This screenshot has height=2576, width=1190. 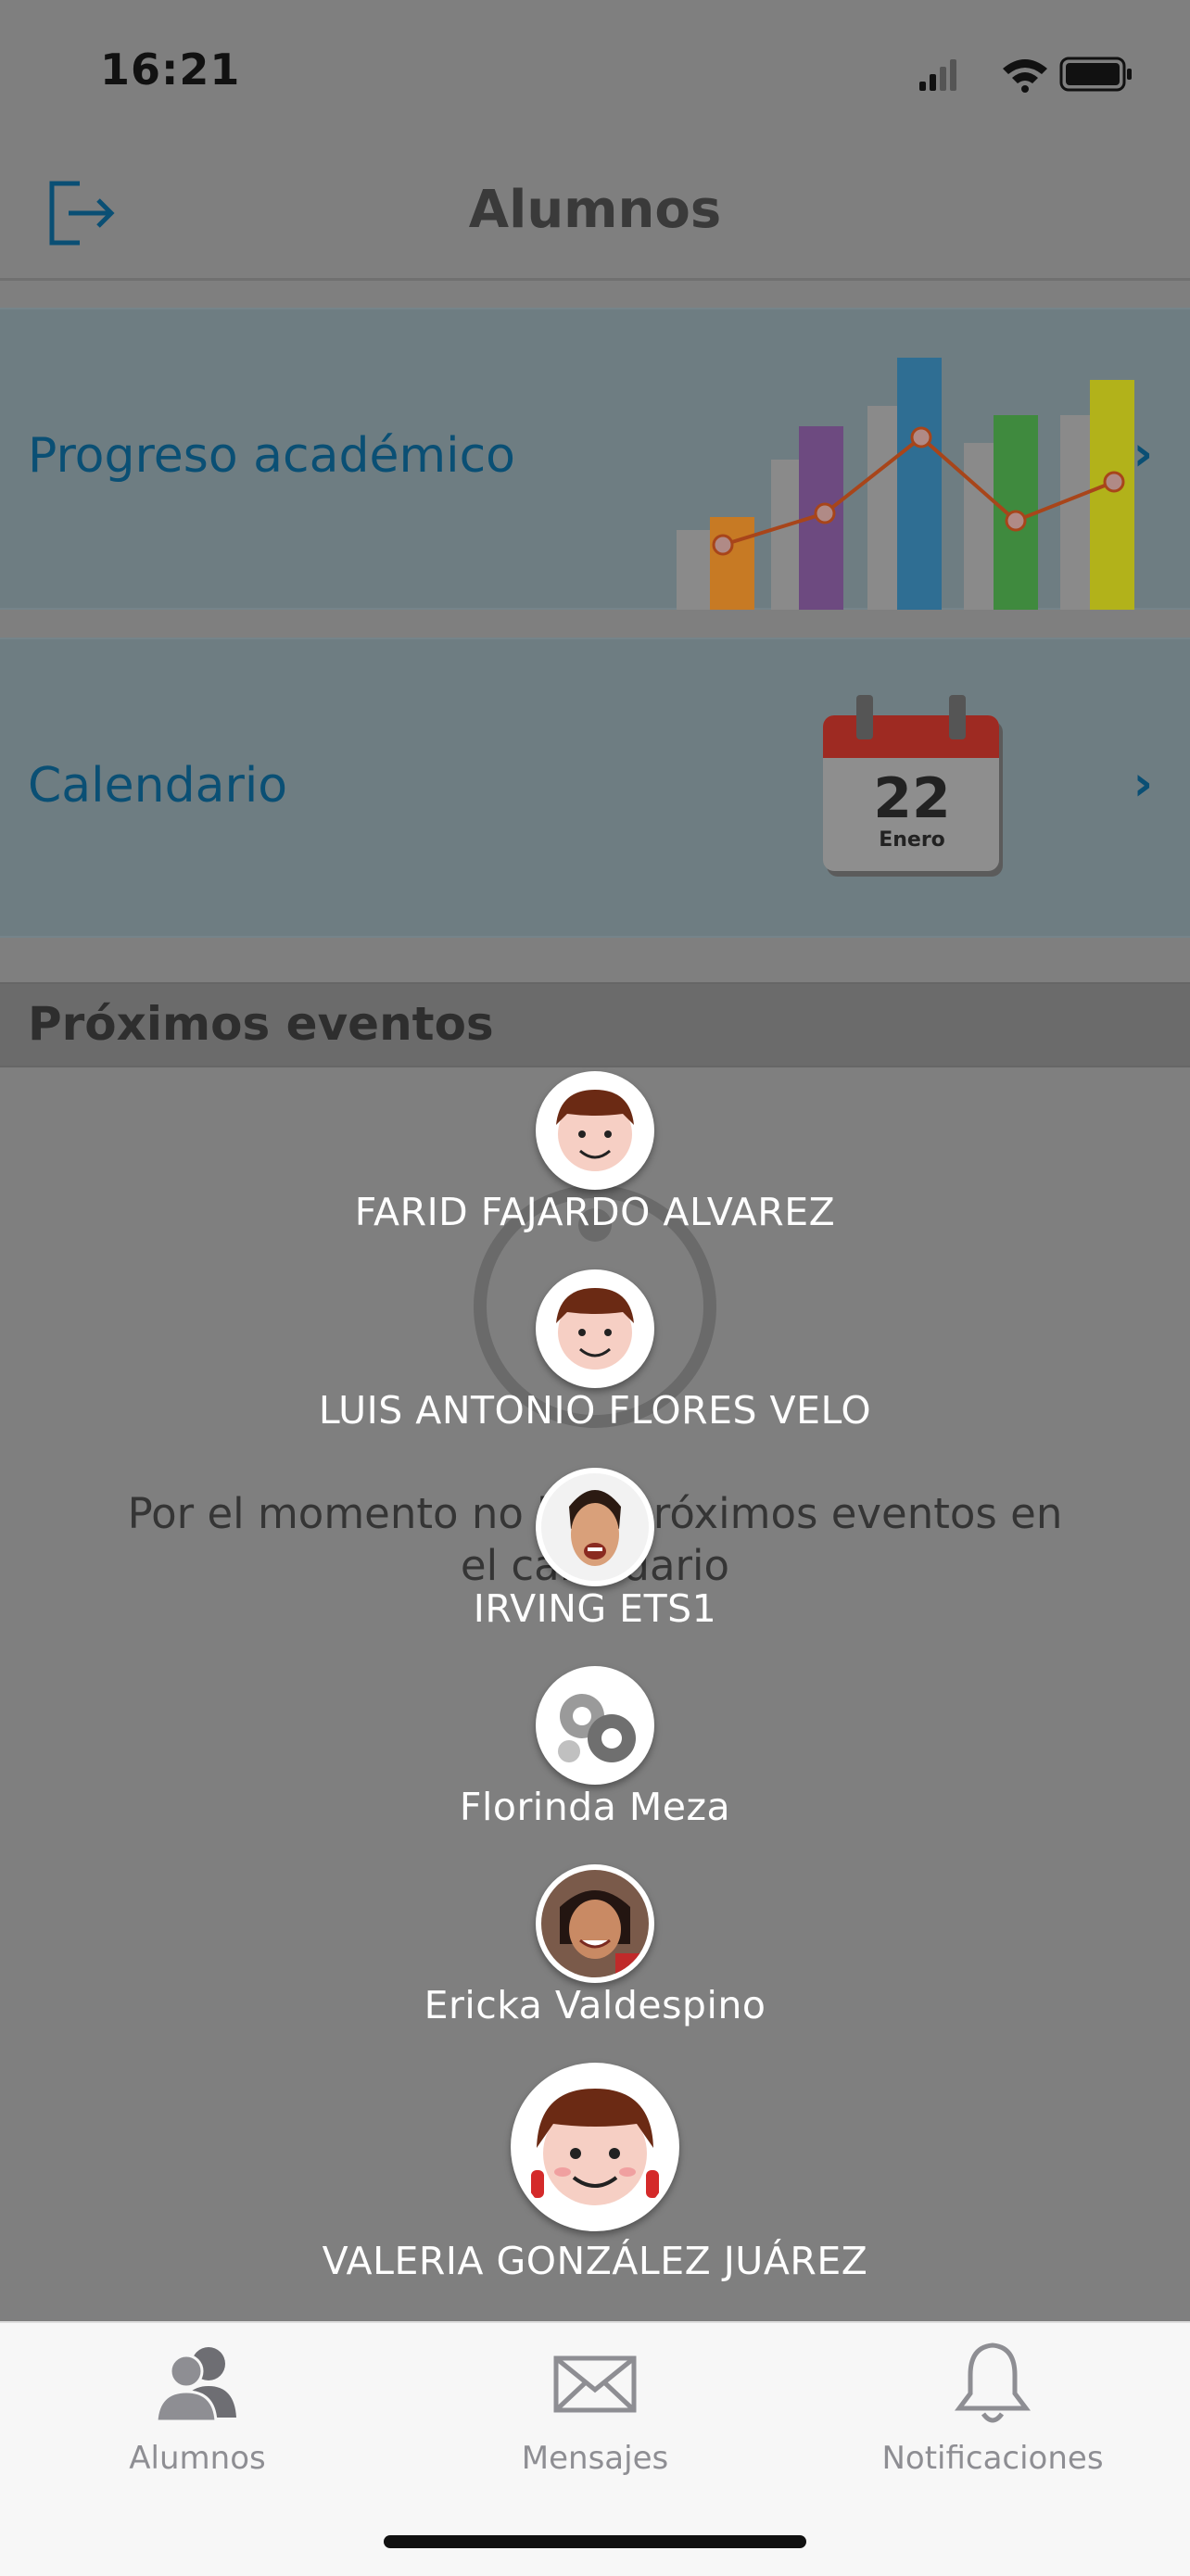 I want to click on wifi-icon, so click(x=1025, y=76).